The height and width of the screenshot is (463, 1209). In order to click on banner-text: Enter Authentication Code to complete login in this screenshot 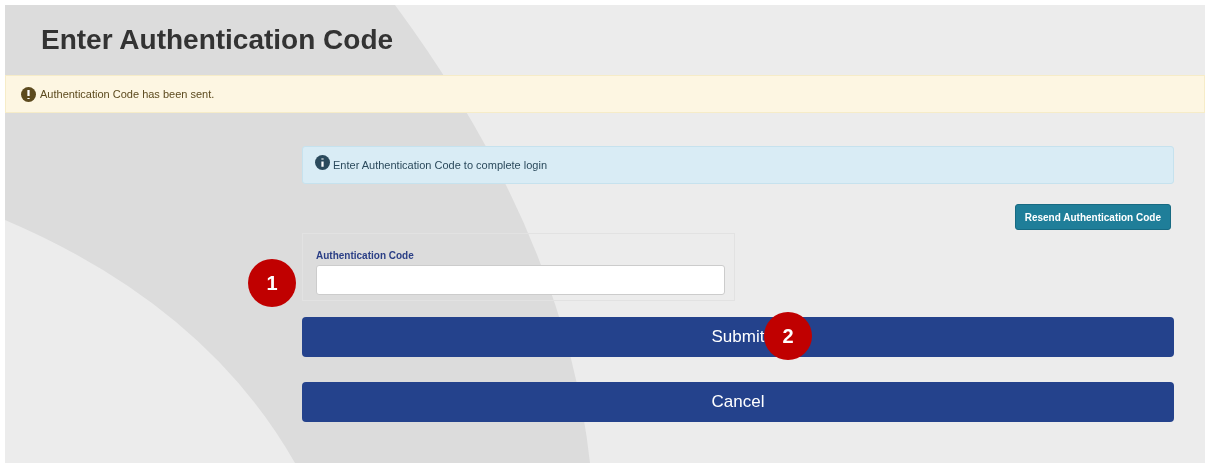, I will do `click(440, 165)`.